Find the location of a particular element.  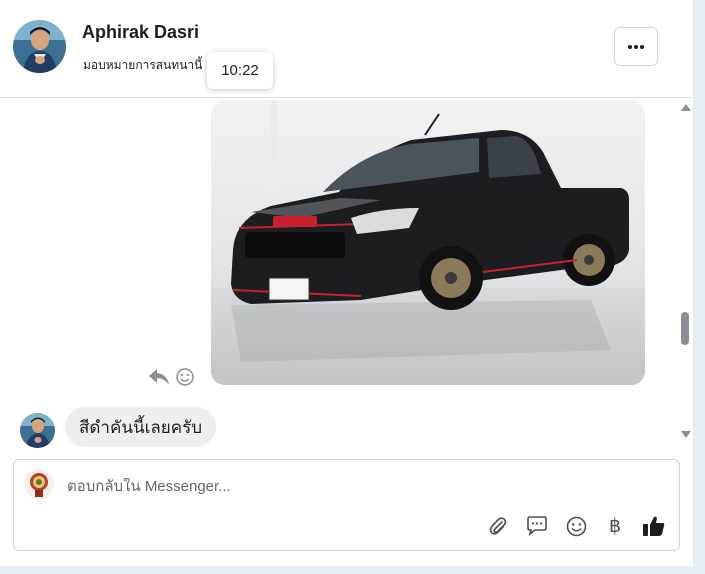

thread-scrollbar is located at coordinates (686, 274).